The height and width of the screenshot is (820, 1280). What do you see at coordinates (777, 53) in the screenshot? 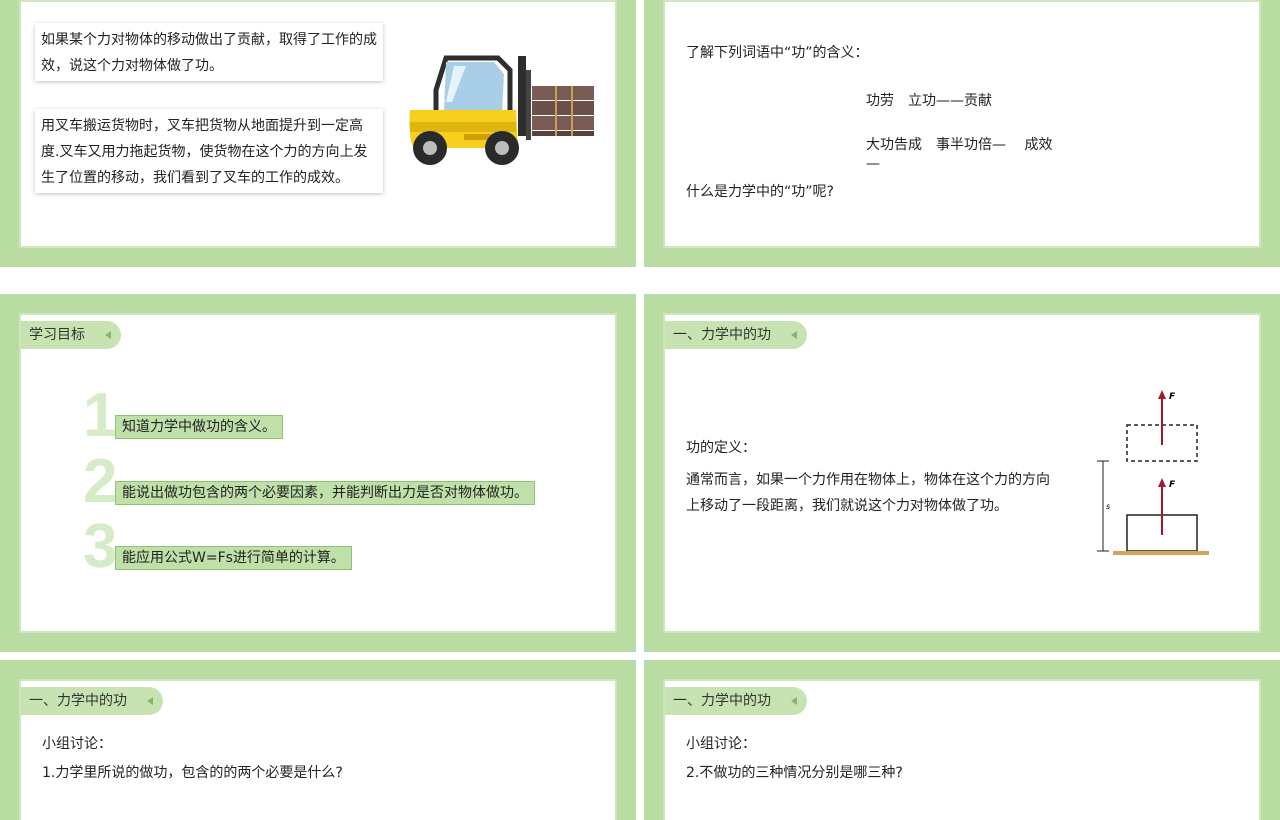
I see `intro-text: 了解下列词语中“功”的含义：` at bounding box center [777, 53].